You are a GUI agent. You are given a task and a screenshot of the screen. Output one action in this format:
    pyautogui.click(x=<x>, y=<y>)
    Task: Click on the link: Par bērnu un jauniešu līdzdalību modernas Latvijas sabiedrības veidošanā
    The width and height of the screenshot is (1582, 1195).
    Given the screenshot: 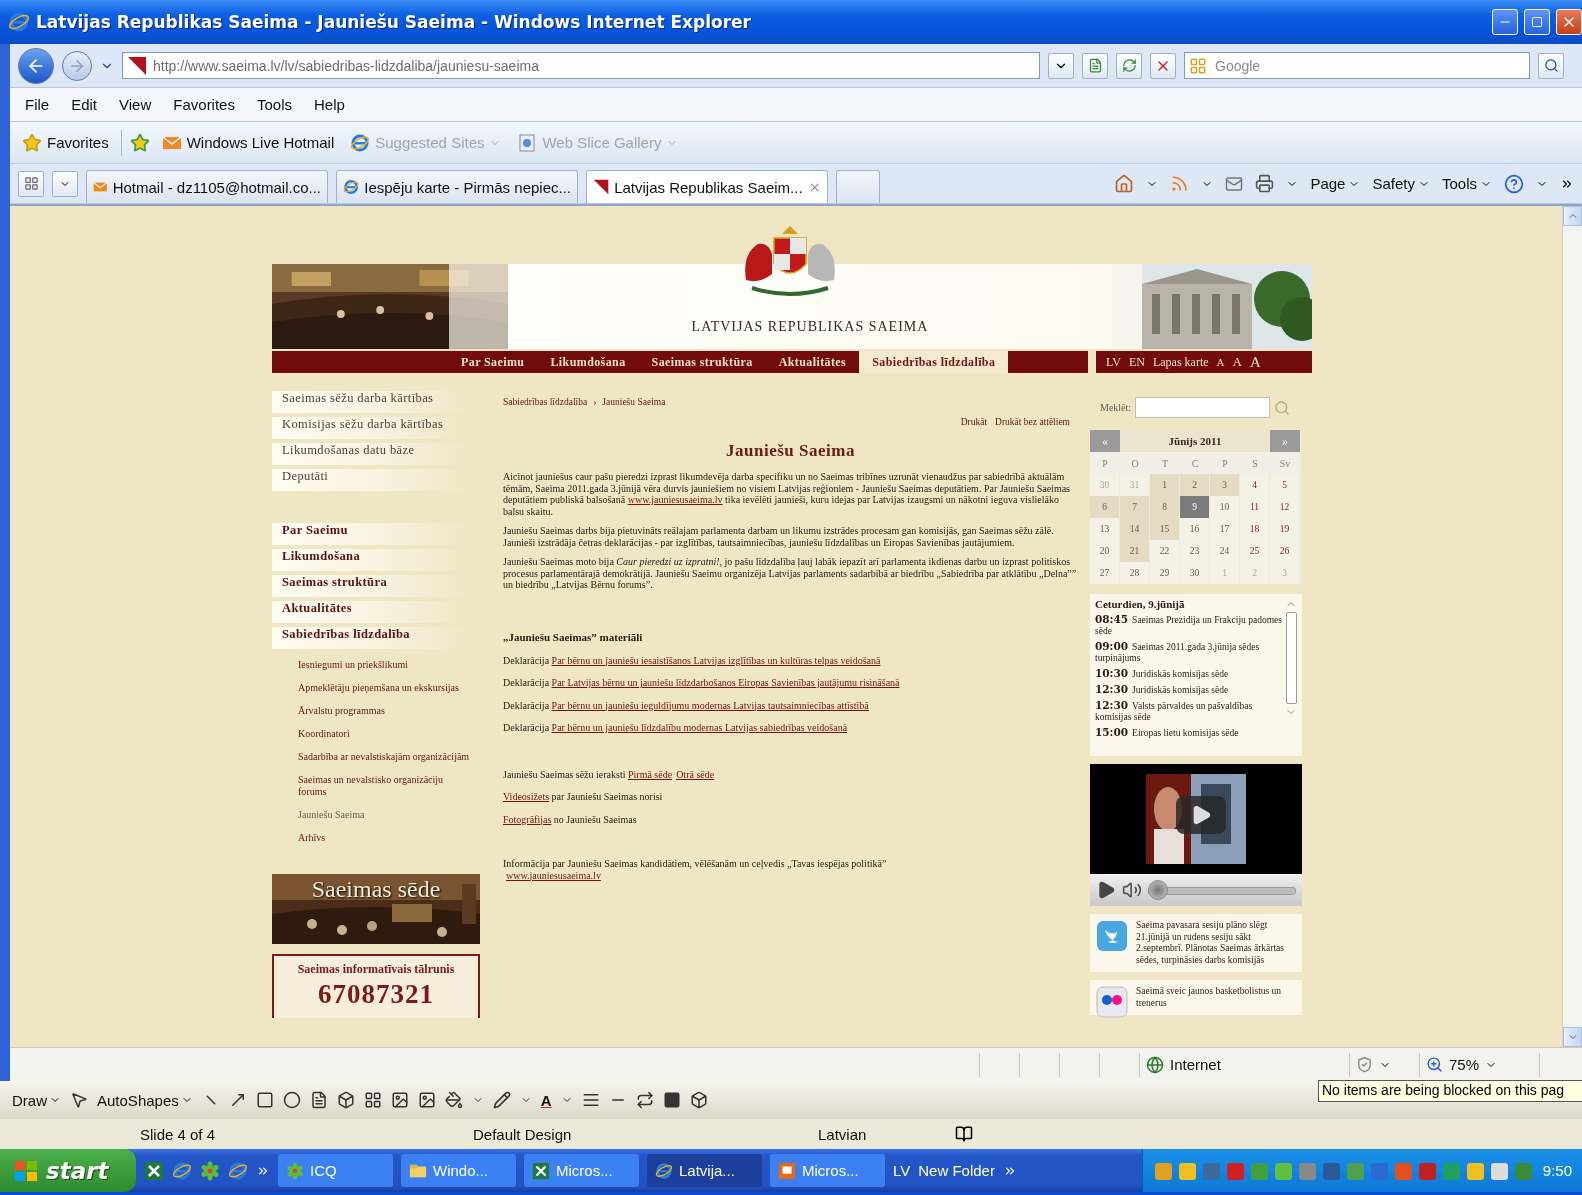 What is the action you would take?
    pyautogui.click(x=699, y=727)
    